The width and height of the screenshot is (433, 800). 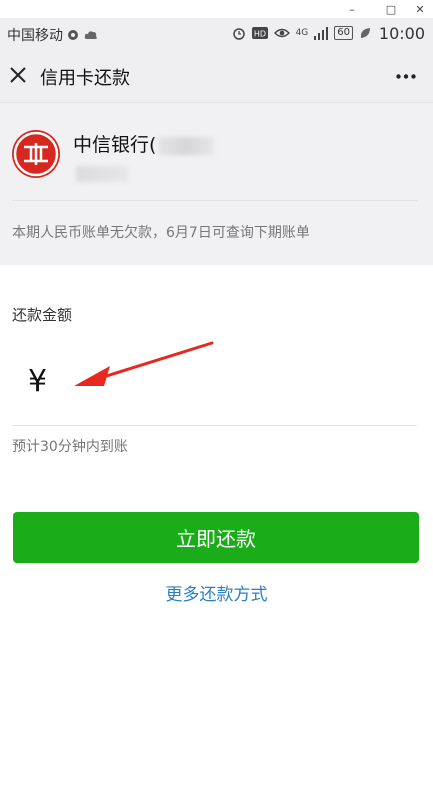 I want to click on more-methods-label: 更多还款方式, so click(x=216, y=595).